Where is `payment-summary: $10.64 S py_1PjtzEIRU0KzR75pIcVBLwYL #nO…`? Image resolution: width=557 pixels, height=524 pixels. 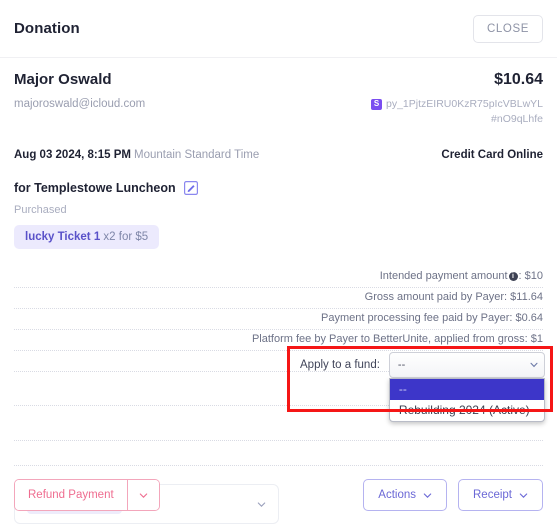
payment-summary: $10.64 S py_1PjtzEIRU0KzR75pIcVBLwYL #nO… is located at coordinates (457, 98).